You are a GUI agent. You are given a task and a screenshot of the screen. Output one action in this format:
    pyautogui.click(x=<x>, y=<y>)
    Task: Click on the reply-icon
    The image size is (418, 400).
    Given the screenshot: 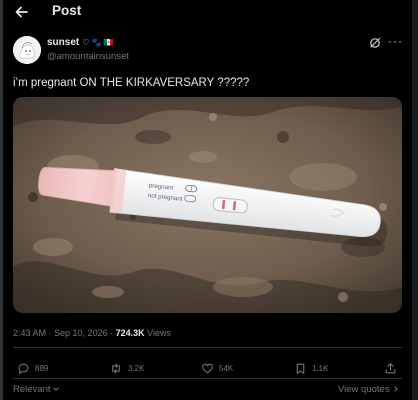 What is the action you would take?
    pyautogui.click(x=23, y=369)
    